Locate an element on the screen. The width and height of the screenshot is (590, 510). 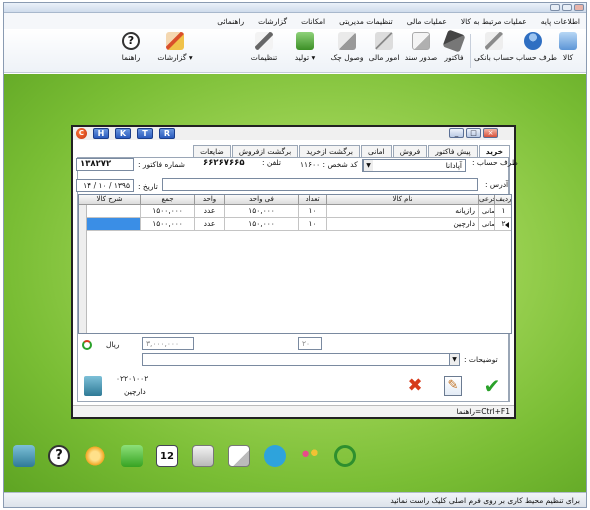
table-cell: ۱ is located at coordinates (503, 211).